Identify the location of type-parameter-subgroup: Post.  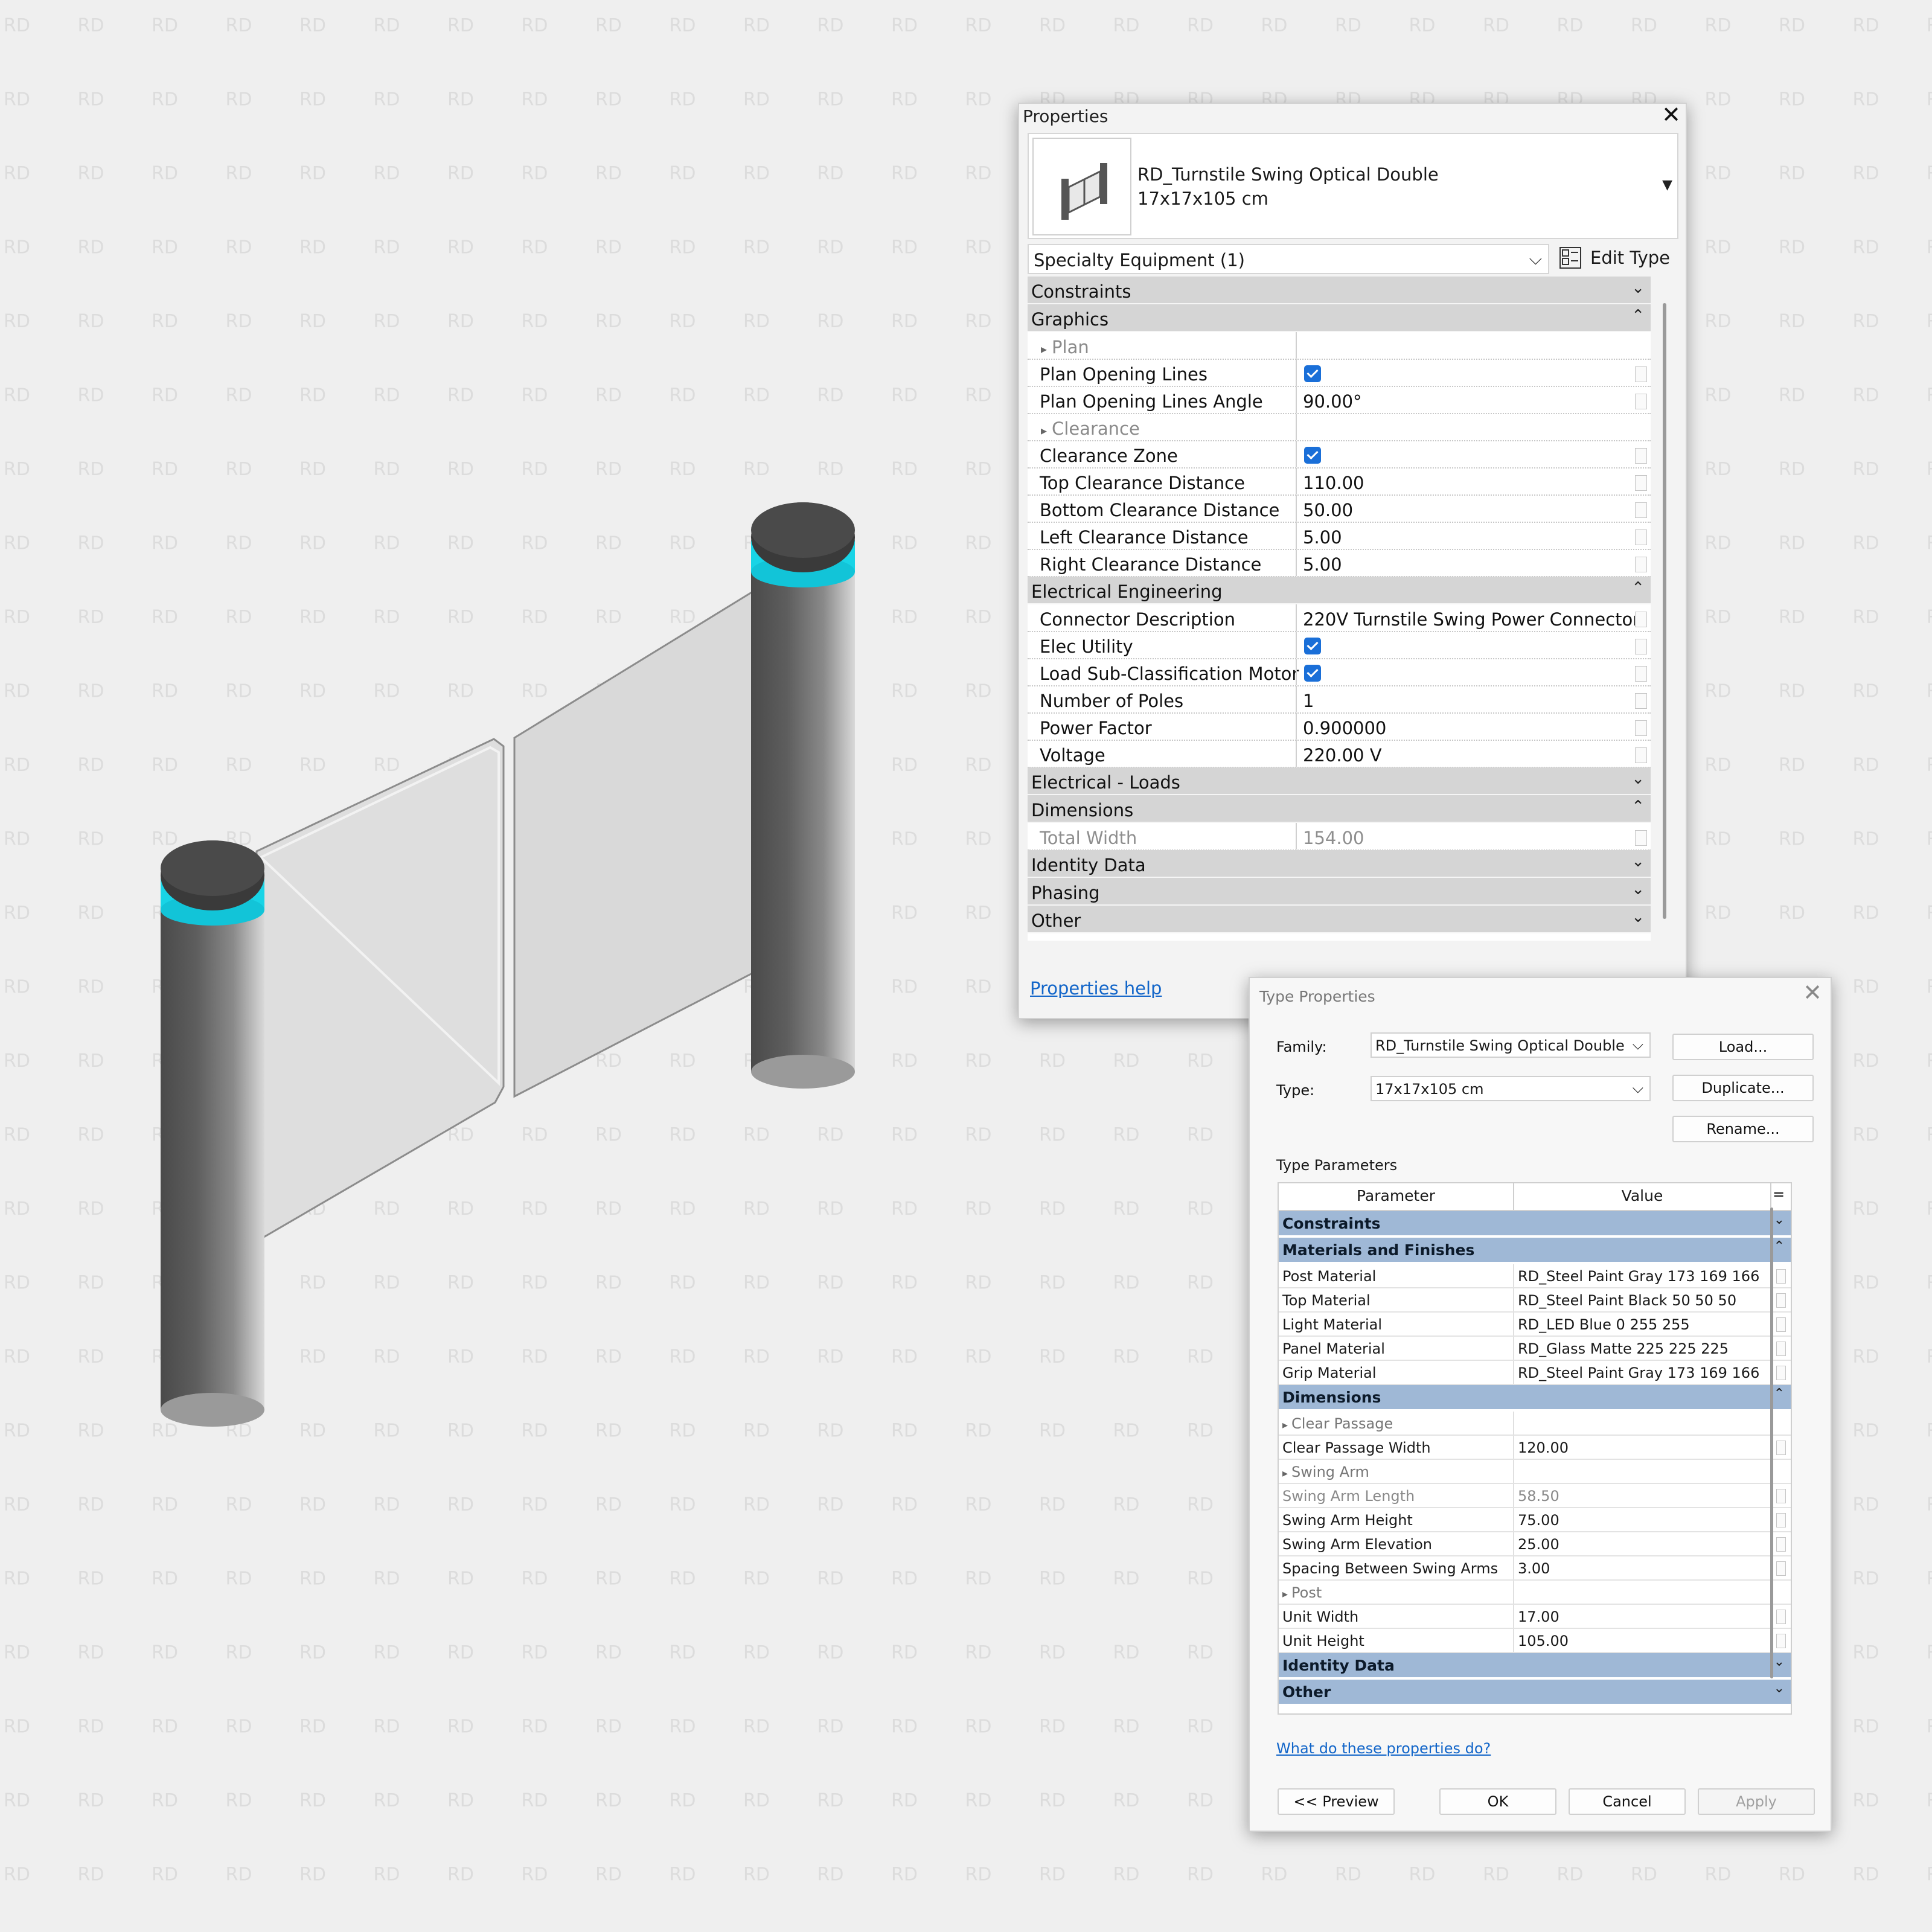
(1535, 1593).